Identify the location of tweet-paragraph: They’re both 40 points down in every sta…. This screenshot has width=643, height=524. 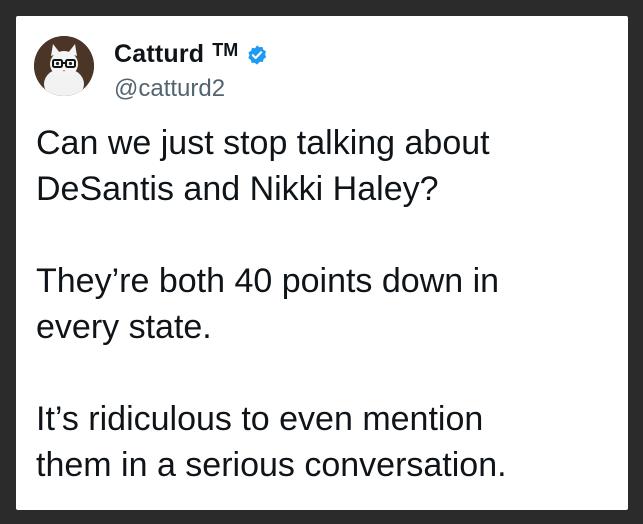
(268, 304).